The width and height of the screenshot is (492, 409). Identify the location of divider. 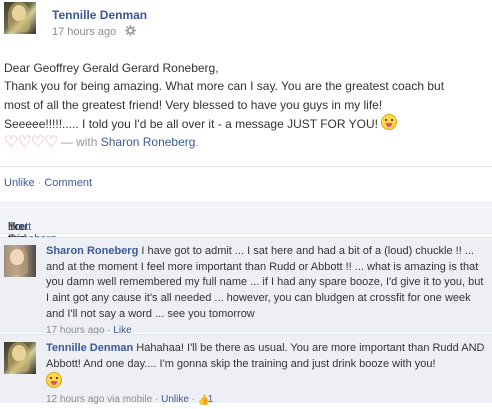
(246, 166).